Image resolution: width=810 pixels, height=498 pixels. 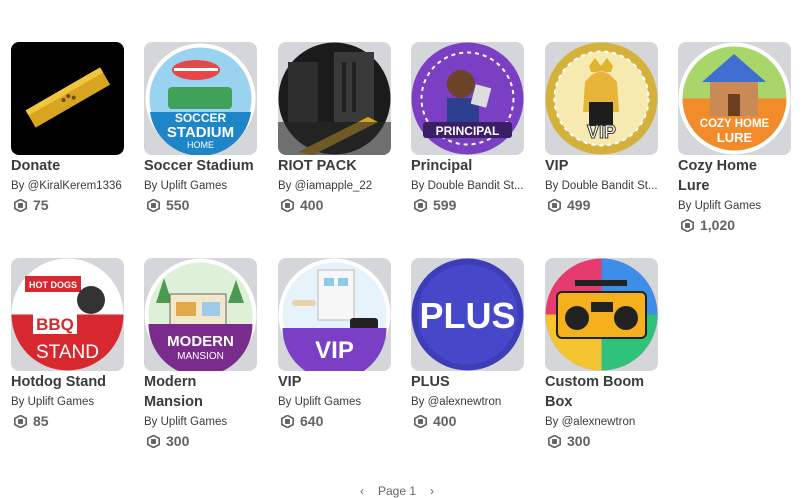 What do you see at coordinates (432, 491) in the screenshot?
I see `next-page-button: ›` at bounding box center [432, 491].